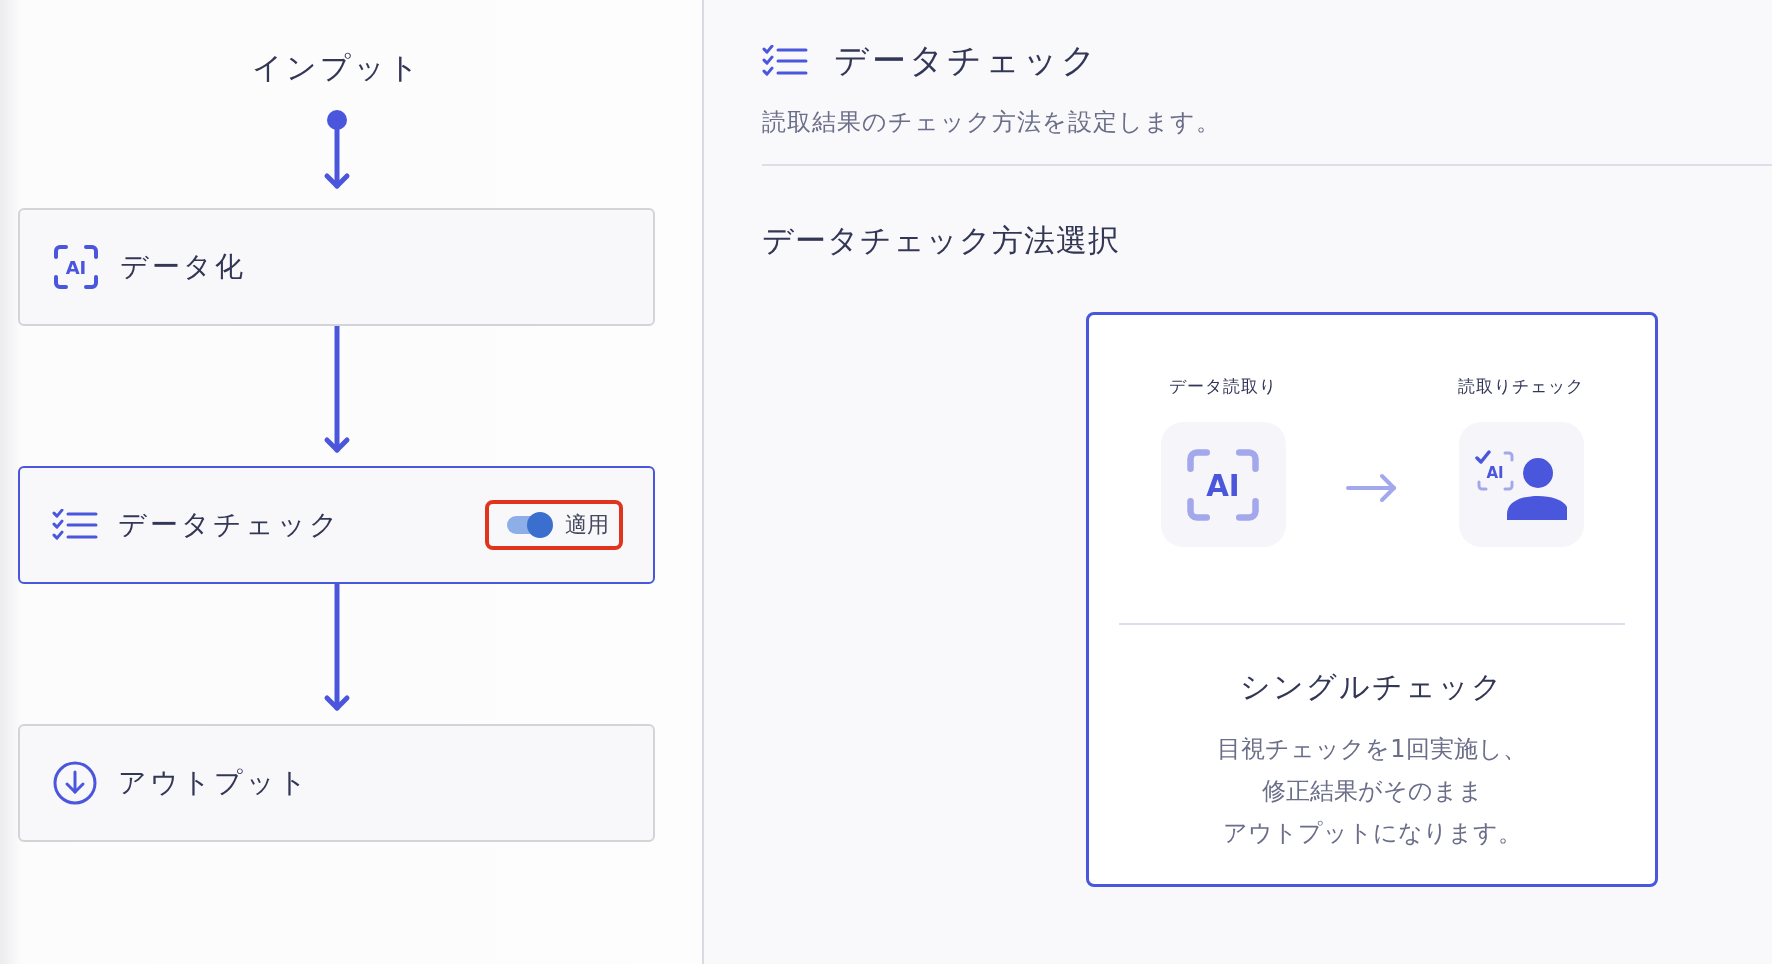 This screenshot has width=1772, height=964. I want to click on download-icon, so click(75, 783).